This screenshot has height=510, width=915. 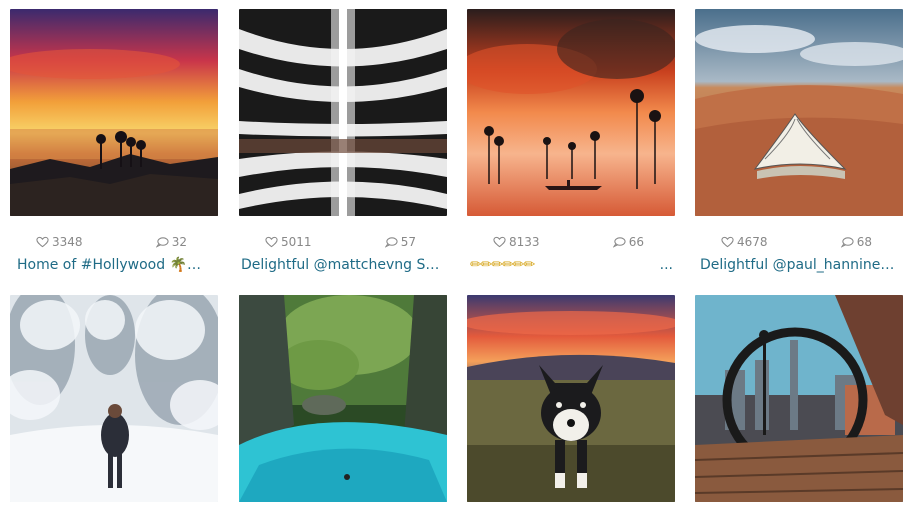 I want to click on comment-count: 68, so click(x=856, y=242).